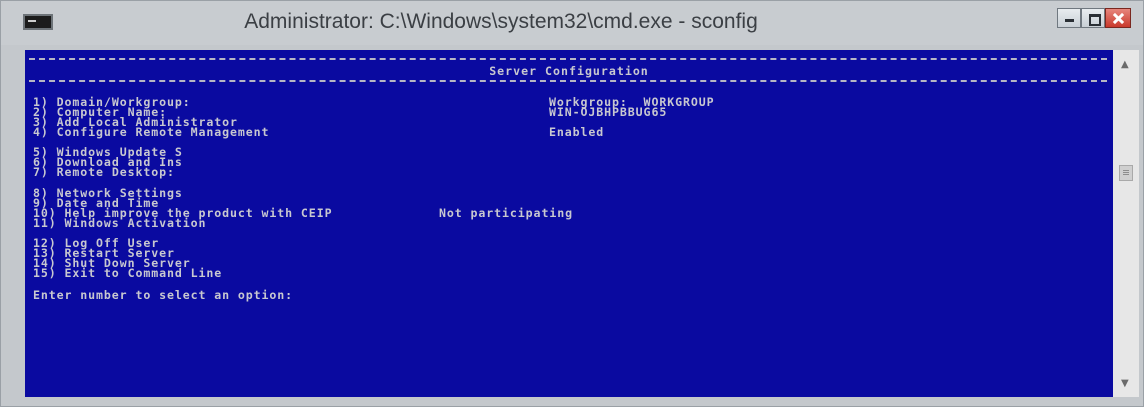 This screenshot has width=1144, height=407. I want to click on menu-header-title: Server Configuration, so click(569, 71).